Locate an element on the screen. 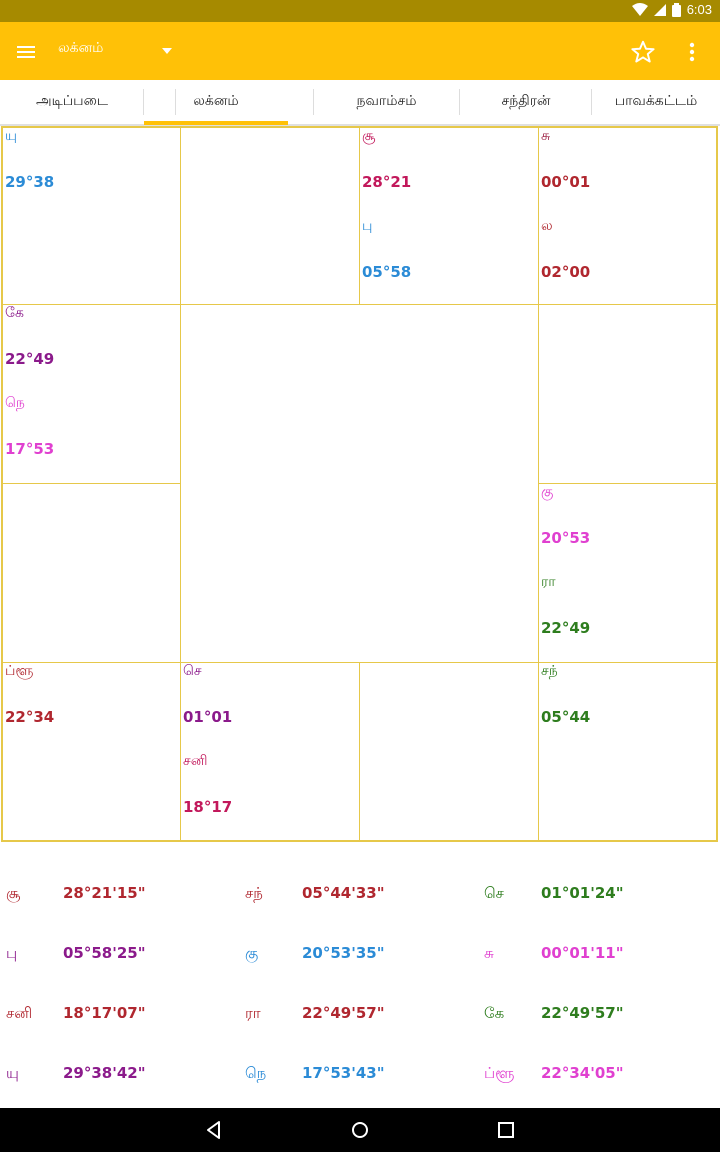  planet-longitude: 00°01'11" is located at coordinates (582, 953).